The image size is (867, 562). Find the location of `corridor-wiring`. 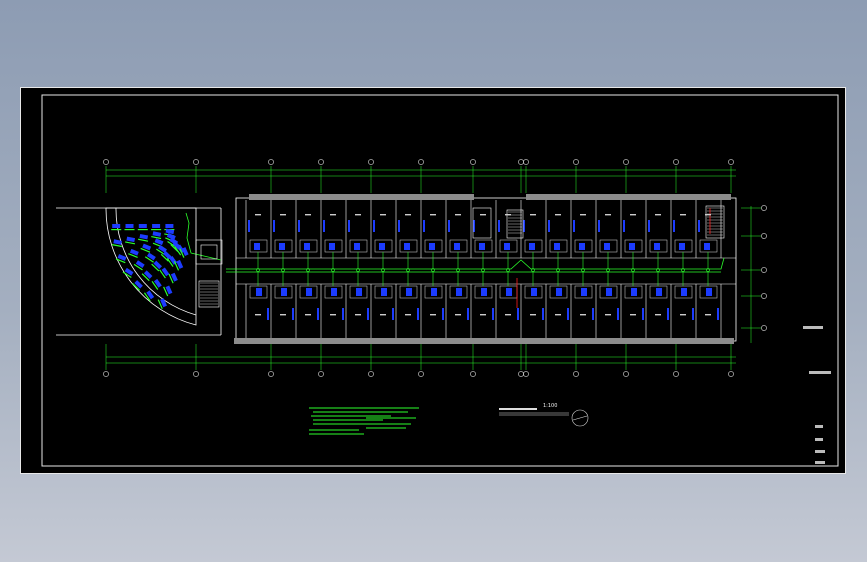

corridor-wiring is located at coordinates (475, 265).